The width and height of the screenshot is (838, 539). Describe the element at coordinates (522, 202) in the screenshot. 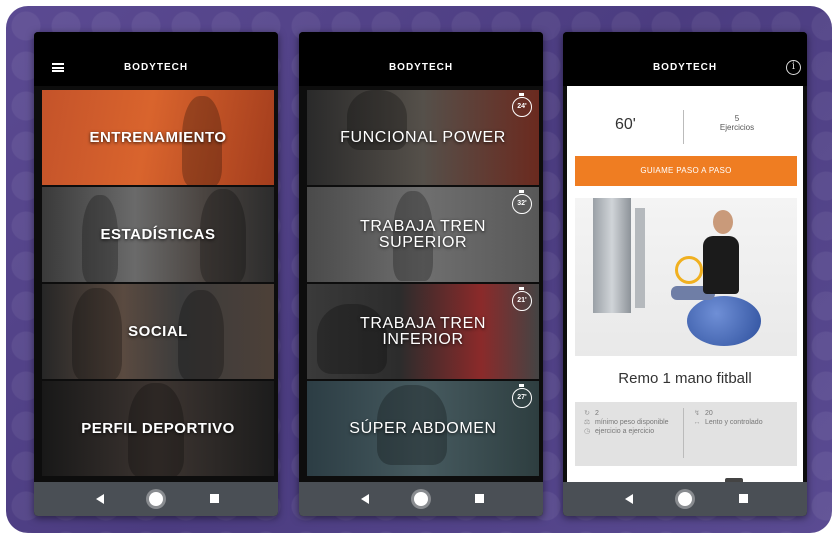

I see `stopwatch-icon: 32'` at that location.